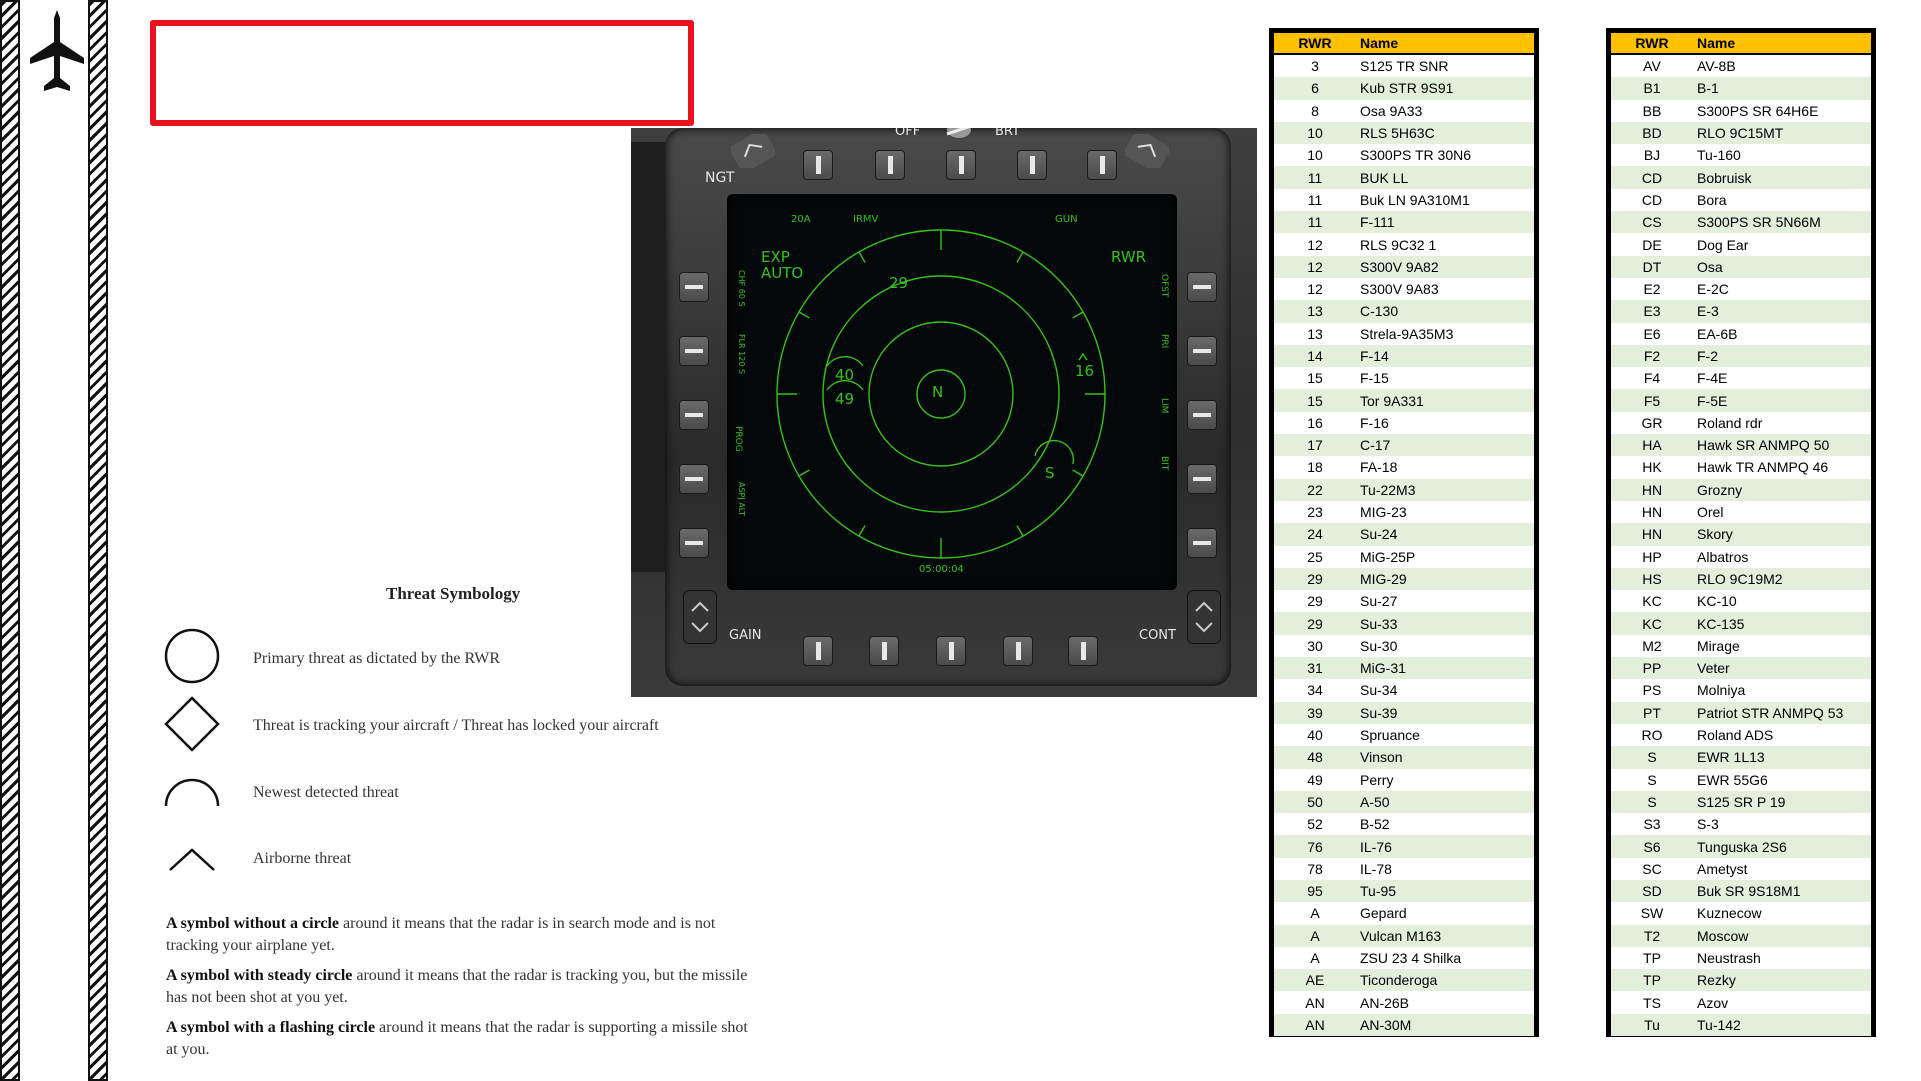 This screenshot has height=1081, width=1921. Describe the element at coordinates (1018, 651) in the screenshot. I see `osb-bottom-4-button` at that location.